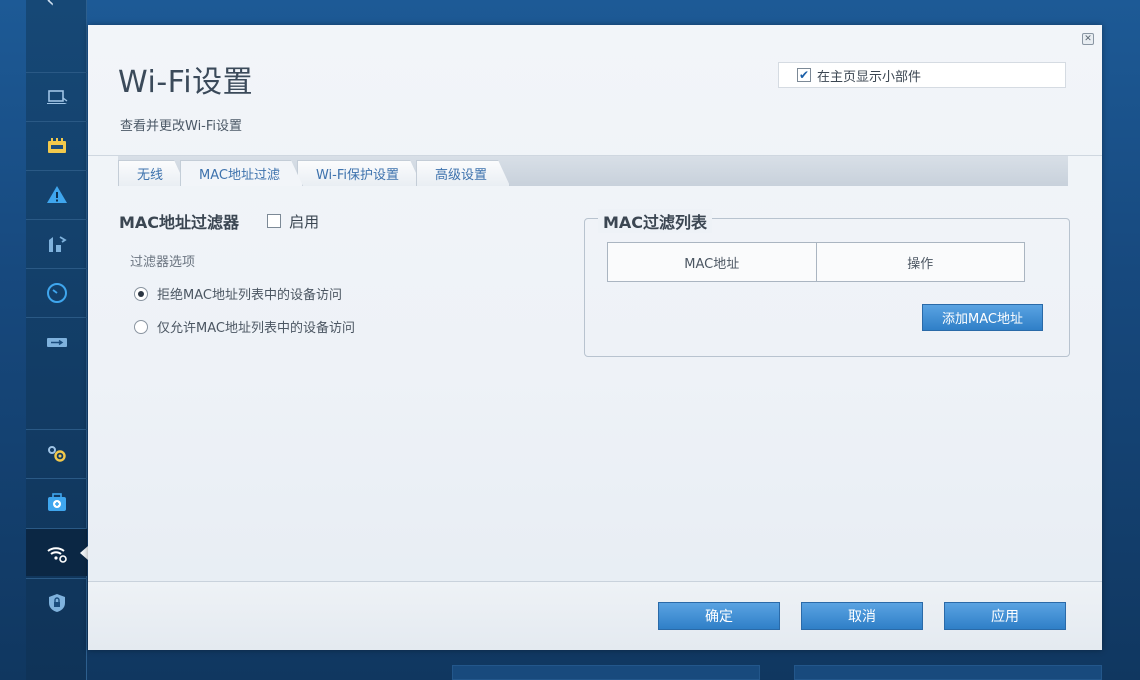 Image resolution: width=1140 pixels, height=680 pixels. I want to click on column-mac-address: MAC地址, so click(712, 264).